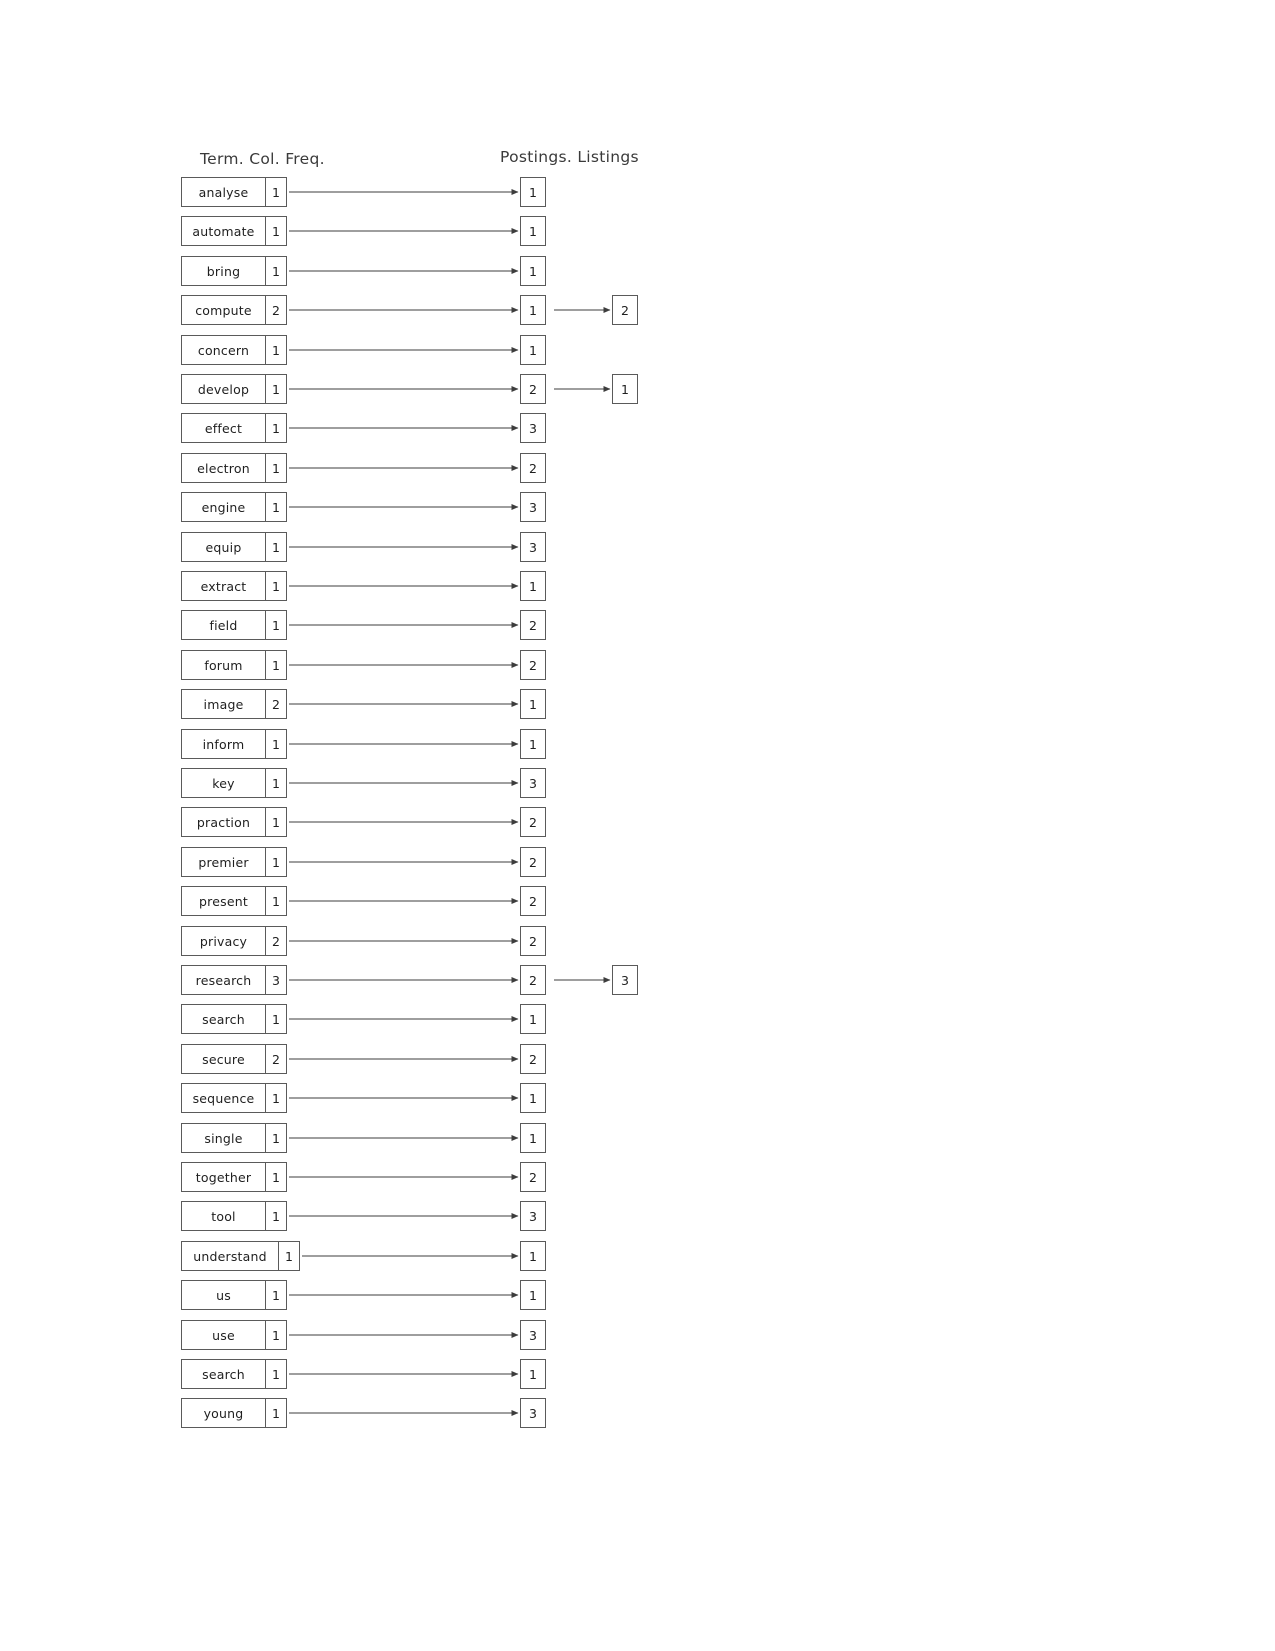 This screenshot has height=1651, width=1275. I want to click on term-entry: single 1, so click(234, 1138).